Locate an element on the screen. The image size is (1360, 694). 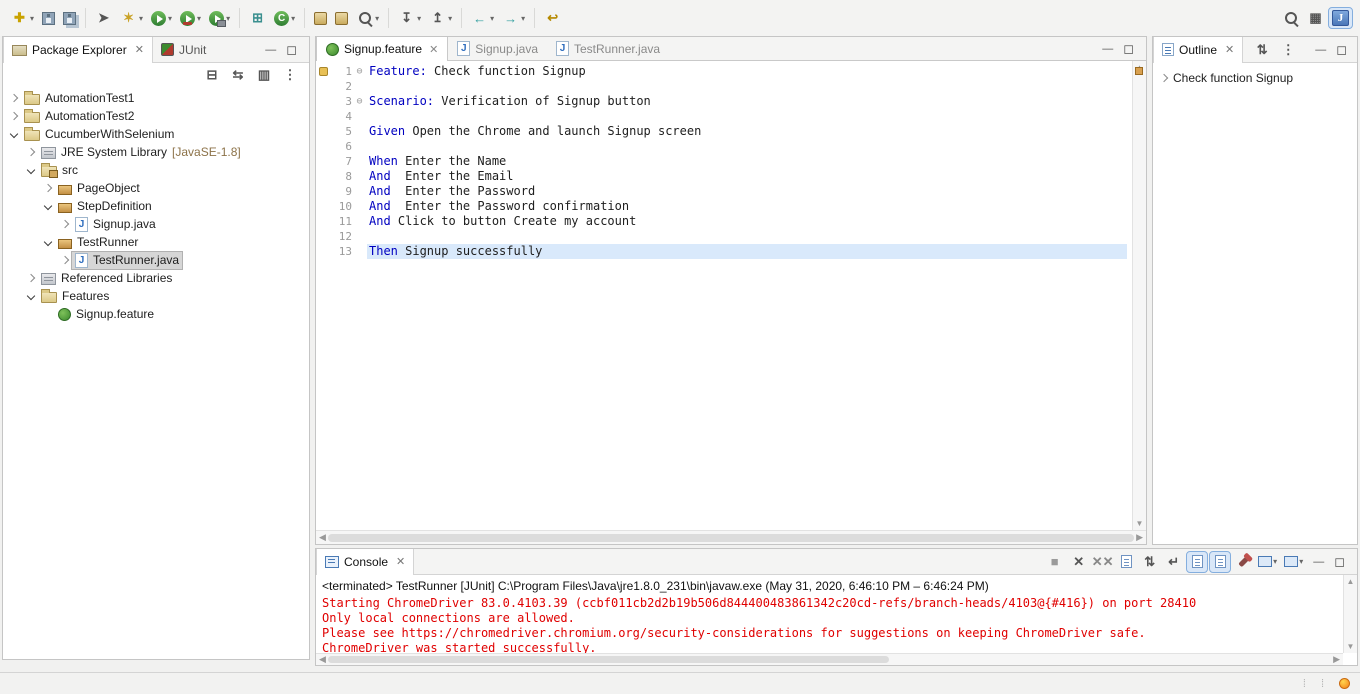
notification-icon is located at coordinates (1344, 683).